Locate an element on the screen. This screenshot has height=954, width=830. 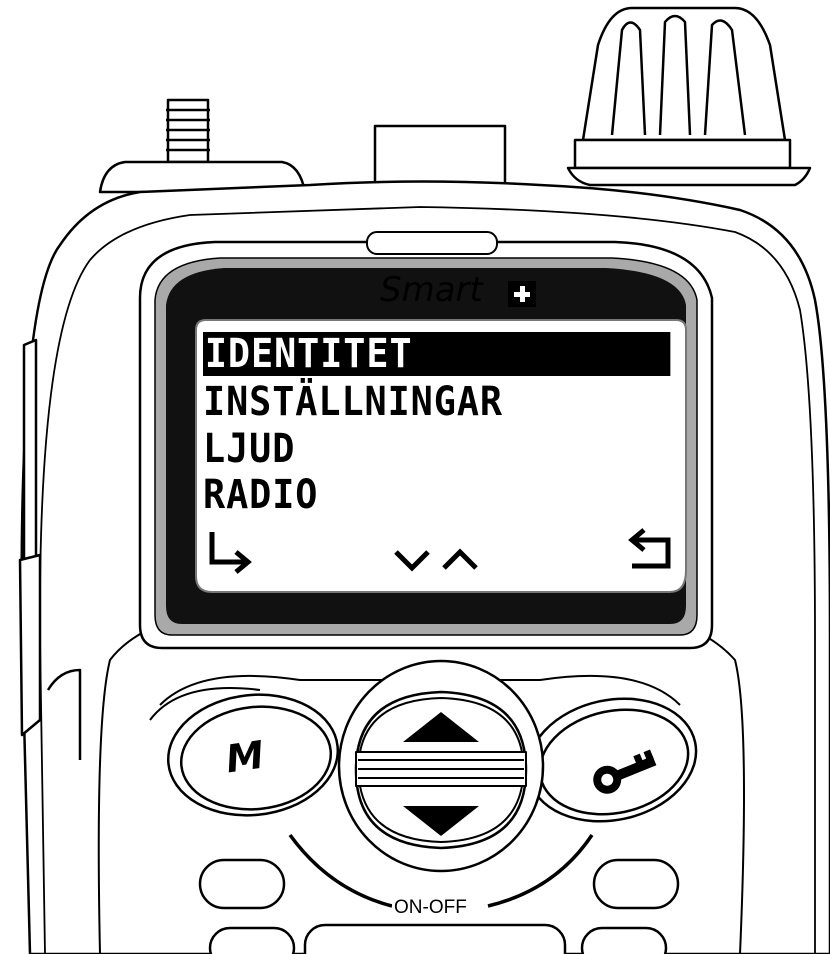
brand-name: Smart is located at coordinates (431, 290).